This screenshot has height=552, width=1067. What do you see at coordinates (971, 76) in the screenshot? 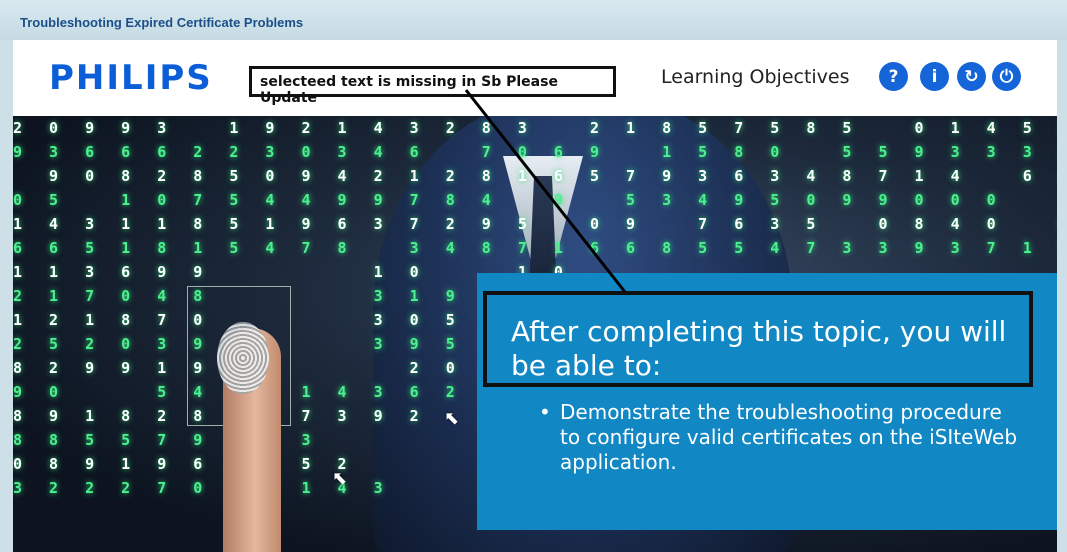
I see `refresh-icon: ↻` at bounding box center [971, 76].